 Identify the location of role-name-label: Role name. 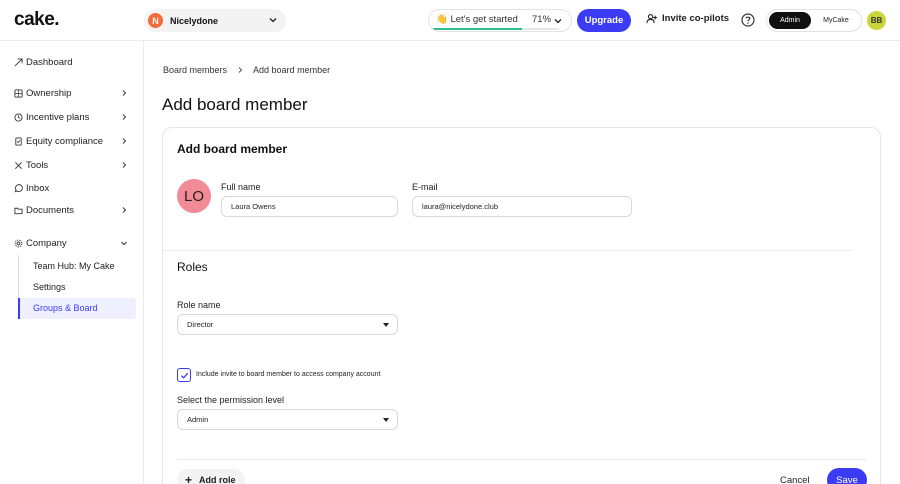
(199, 305).